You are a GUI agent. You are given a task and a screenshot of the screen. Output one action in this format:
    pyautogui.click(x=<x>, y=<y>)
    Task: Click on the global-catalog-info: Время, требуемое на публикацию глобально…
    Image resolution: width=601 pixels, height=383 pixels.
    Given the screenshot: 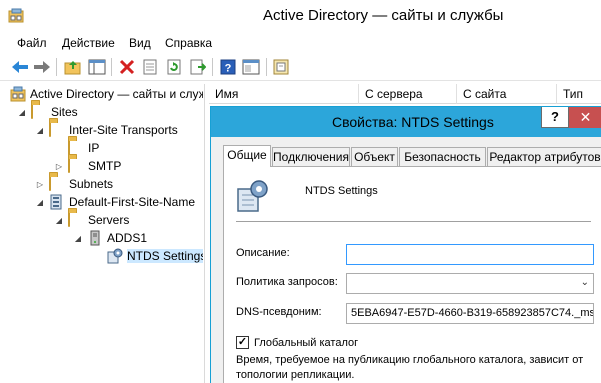 What is the action you would take?
    pyautogui.click(x=410, y=367)
    